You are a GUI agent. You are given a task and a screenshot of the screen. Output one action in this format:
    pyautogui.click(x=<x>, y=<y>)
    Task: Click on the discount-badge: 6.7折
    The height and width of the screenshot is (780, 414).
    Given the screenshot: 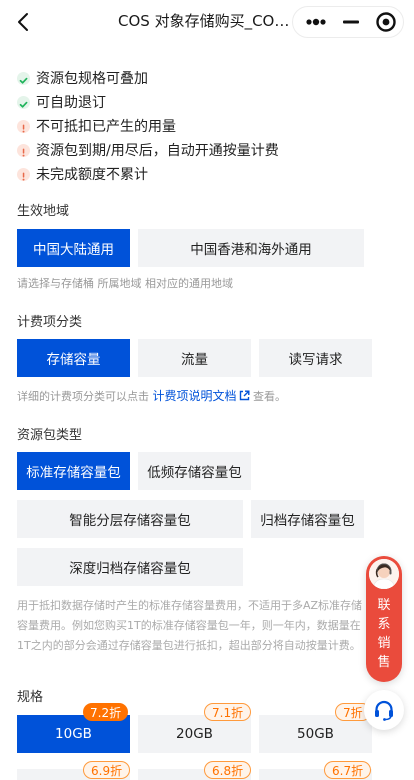 What is the action you would take?
    pyautogui.click(x=348, y=770)
    